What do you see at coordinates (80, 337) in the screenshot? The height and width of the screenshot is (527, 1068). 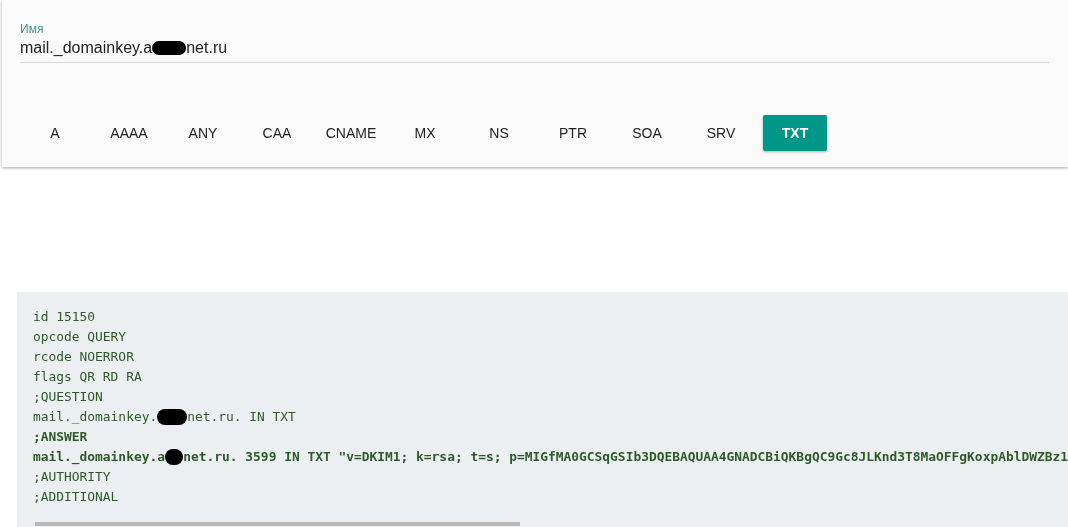 I see `output-line: opcode QUERY` at bounding box center [80, 337].